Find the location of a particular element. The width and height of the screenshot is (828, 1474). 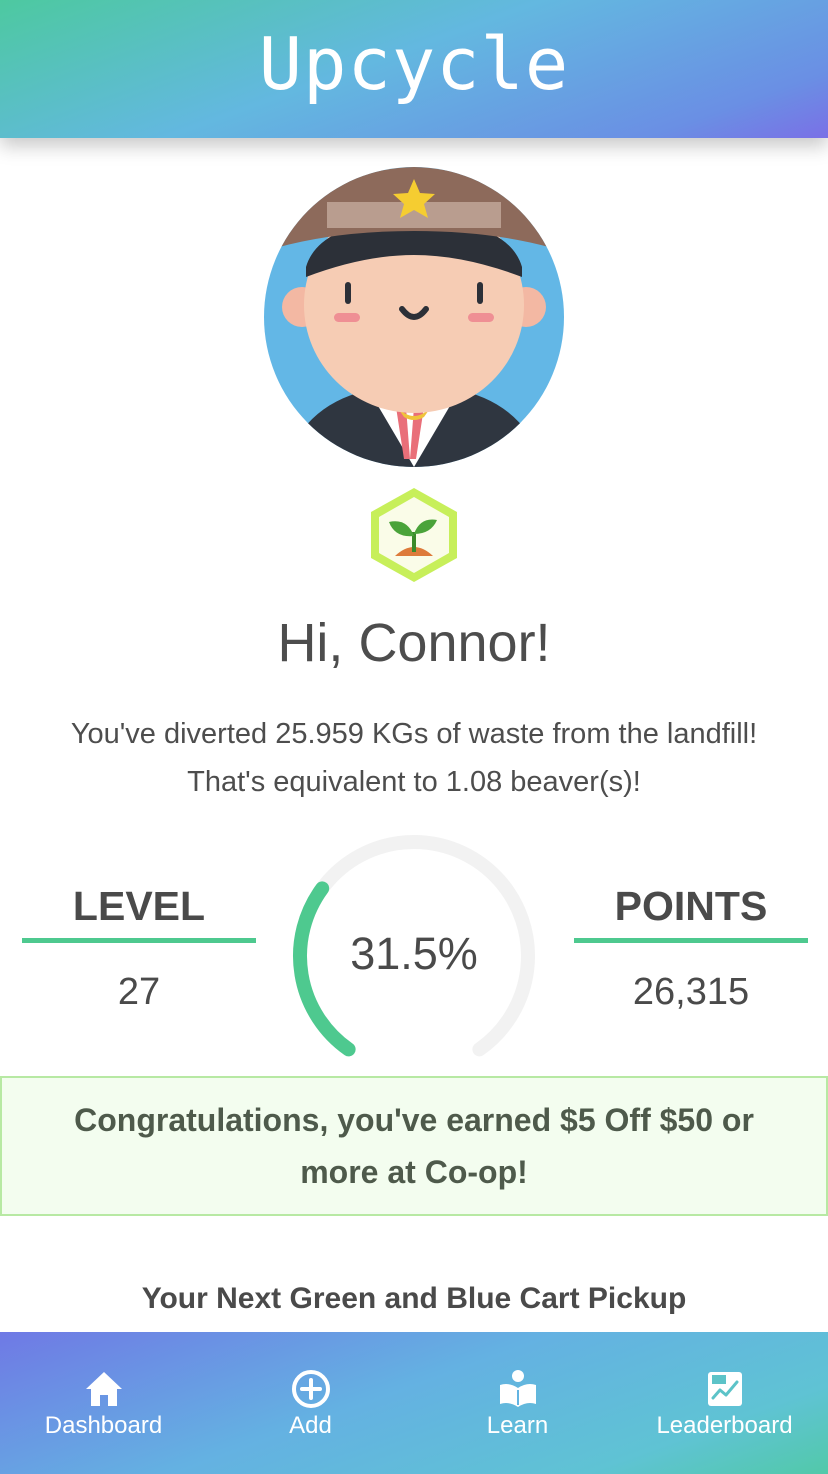

plus-circle-icon is located at coordinates (310, 1389).